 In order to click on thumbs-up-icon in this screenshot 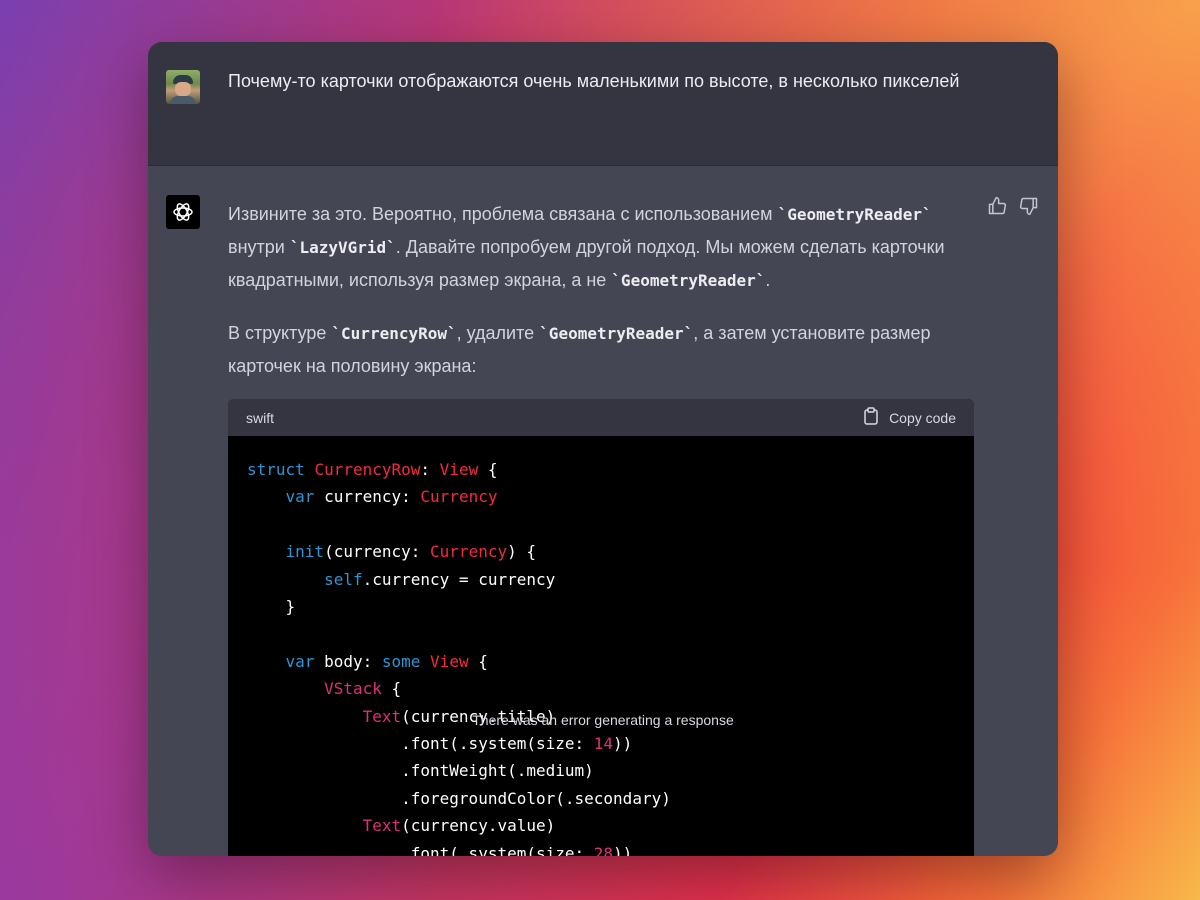, I will do `click(997, 206)`.